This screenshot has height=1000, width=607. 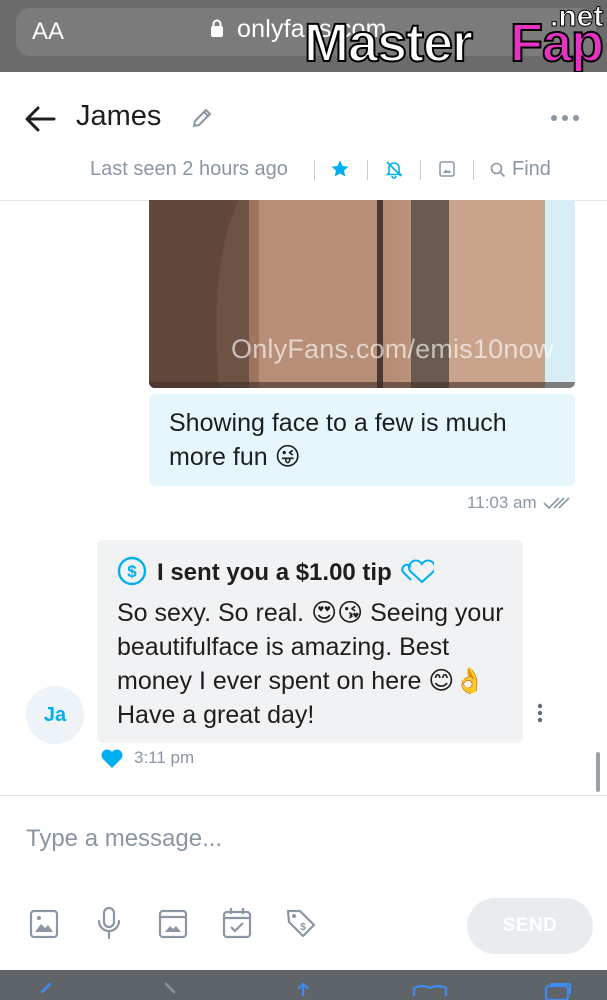 I want to click on status-row: Last seen 2 hours ago Find, so click(x=303, y=171).